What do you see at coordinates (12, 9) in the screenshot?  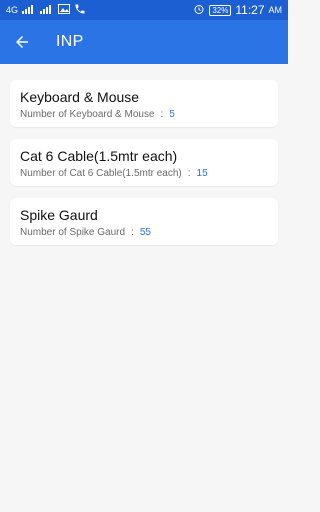 I see `network-type: 4G` at bounding box center [12, 9].